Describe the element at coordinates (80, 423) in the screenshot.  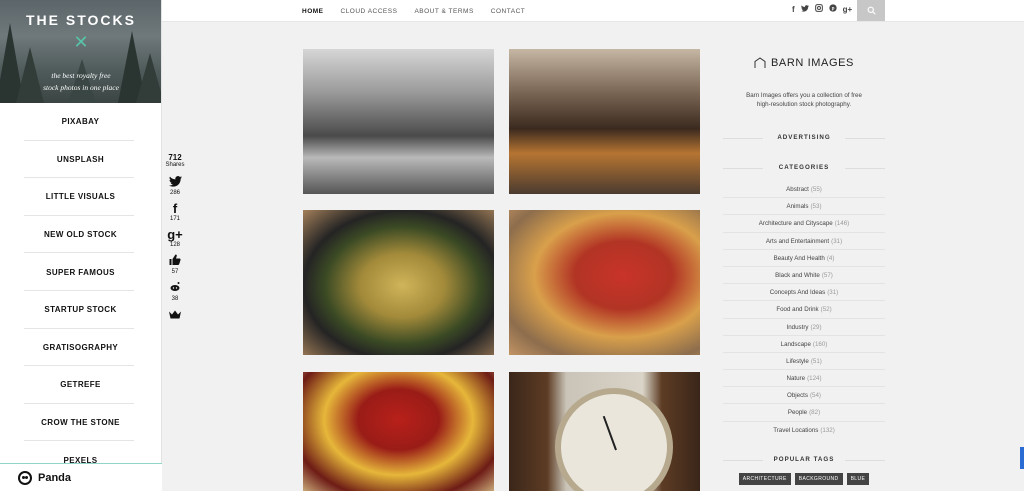
I see `sidebar-item-crow-the-stone: CROW THE STONE` at that location.